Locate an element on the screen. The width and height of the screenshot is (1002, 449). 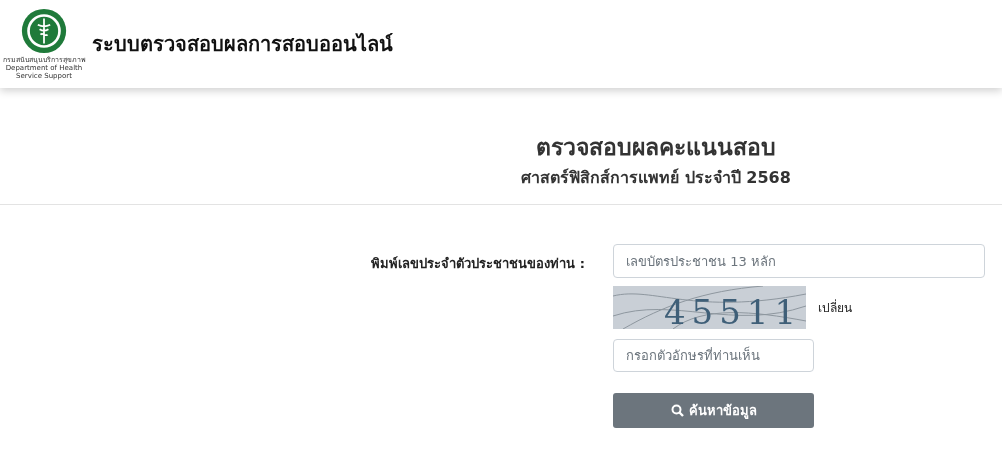
id-number-field: เลขบัตรประชาชน 13 หลัก is located at coordinates (799, 261).